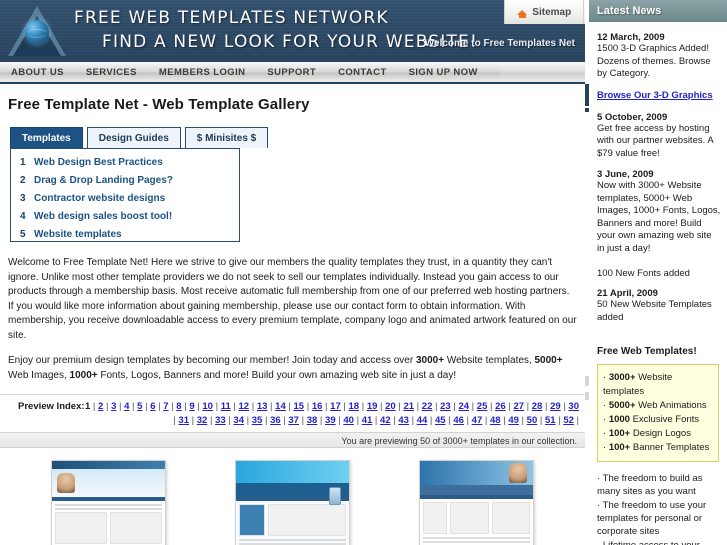  What do you see at coordinates (443, 72) in the screenshot?
I see `nav-item-sign-up-now: SIGN UP NOW` at bounding box center [443, 72].